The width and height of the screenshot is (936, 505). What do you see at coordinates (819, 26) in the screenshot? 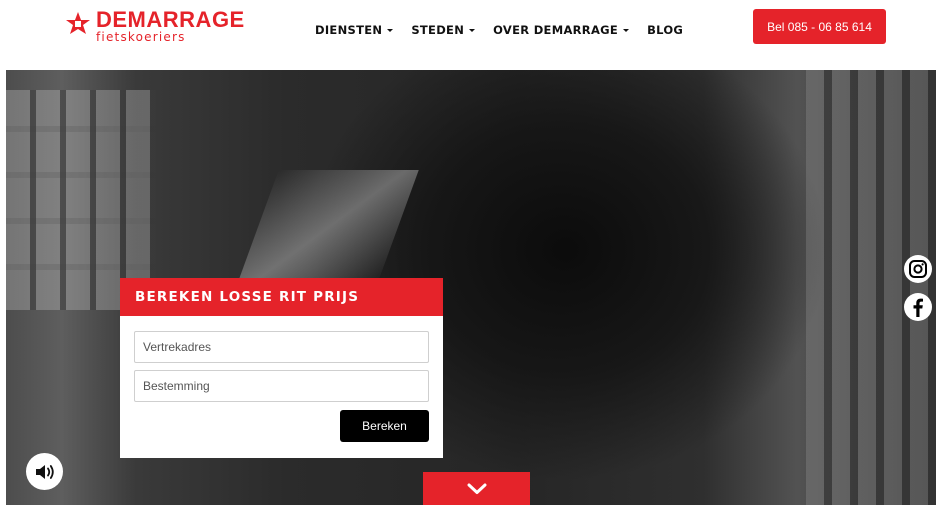
I see `call-button: Bel 085 - 06 85 614` at bounding box center [819, 26].